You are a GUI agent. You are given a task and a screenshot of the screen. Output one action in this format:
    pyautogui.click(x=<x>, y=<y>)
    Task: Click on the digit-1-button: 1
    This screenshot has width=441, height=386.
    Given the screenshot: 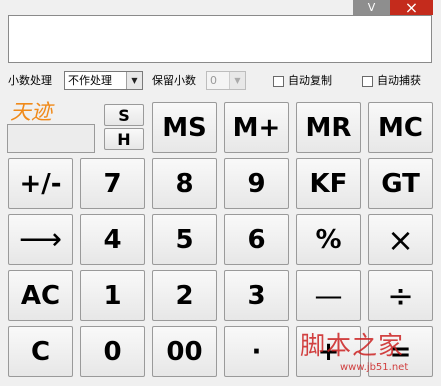 What is the action you would take?
    pyautogui.click(x=112, y=295)
    